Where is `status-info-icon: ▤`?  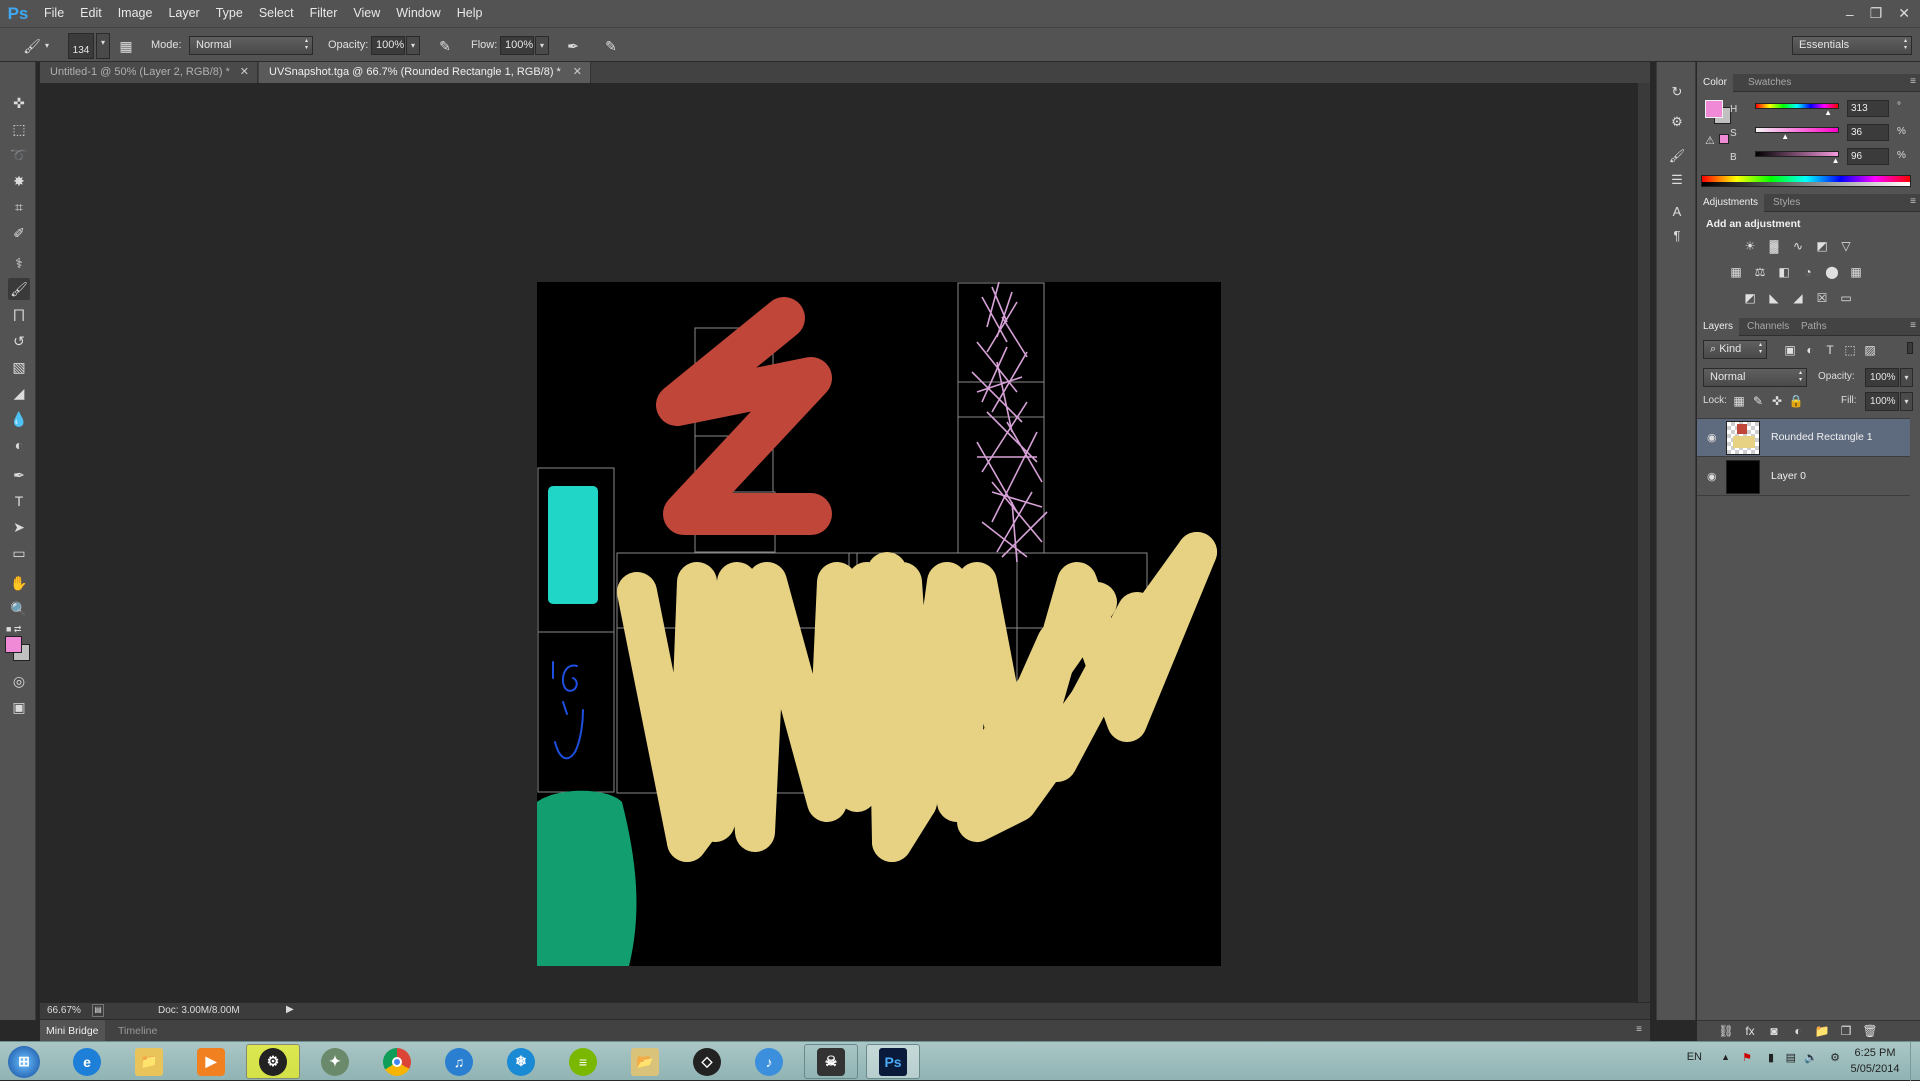 status-info-icon: ▤ is located at coordinates (98, 1010).